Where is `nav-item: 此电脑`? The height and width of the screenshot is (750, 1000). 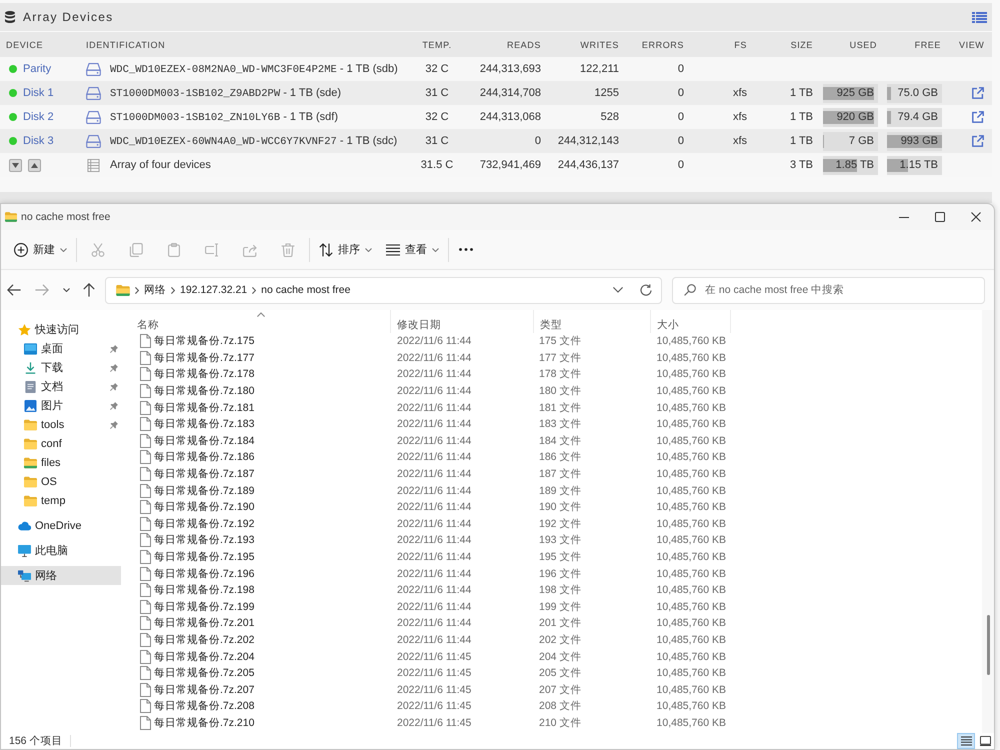 nav-item: 此电脑 is located at coordinates (61, 550).